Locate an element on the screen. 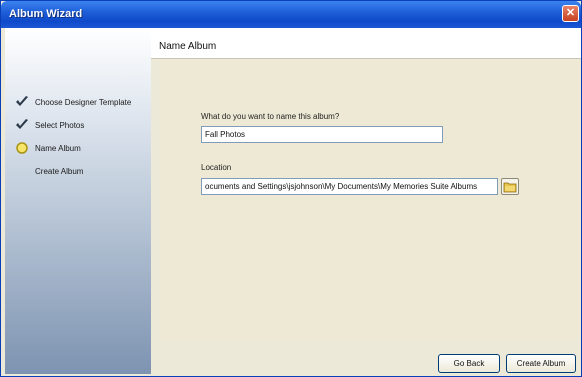  page-header: Name Album is located at coordinates (366, 43).